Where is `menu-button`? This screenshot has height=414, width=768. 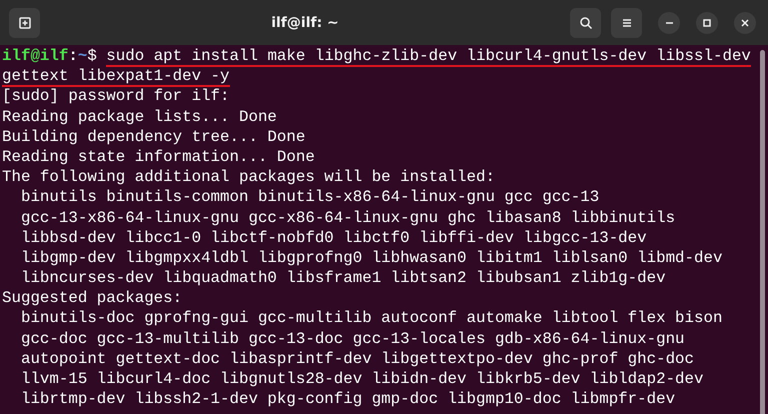
menu-button is located at coordinates (626, 23).